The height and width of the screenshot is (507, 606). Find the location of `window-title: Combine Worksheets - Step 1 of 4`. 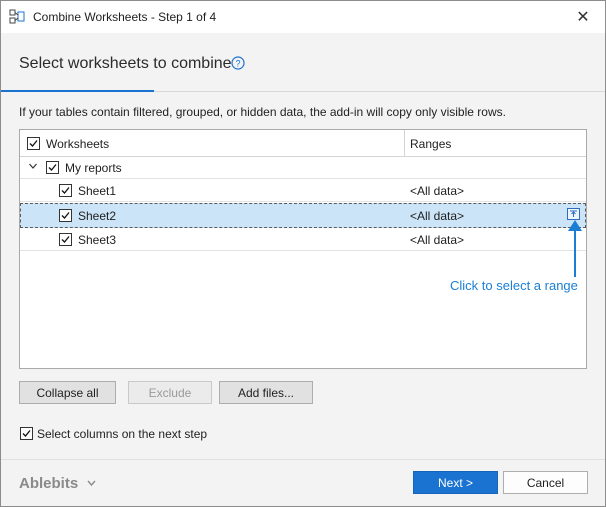

window-title: Combine Worksheets - Step 1 of 4 is located at coordinates (125, 17).